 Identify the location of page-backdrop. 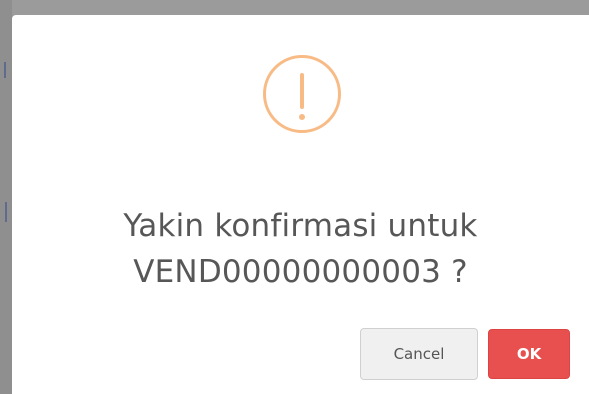
(6, 197).